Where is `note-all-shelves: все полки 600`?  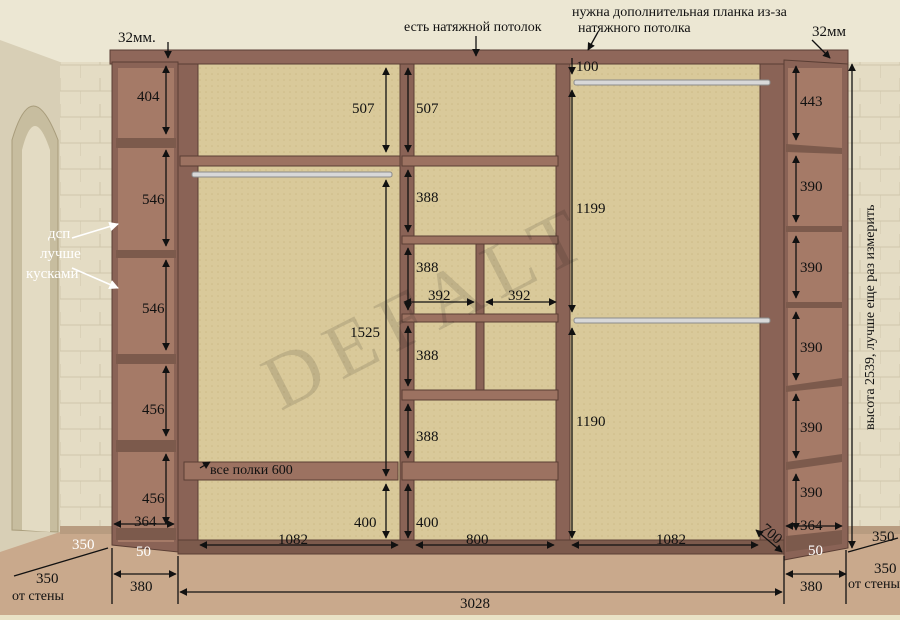
note-all-shelves: все полки 600 is located at coordinates (251, 470).